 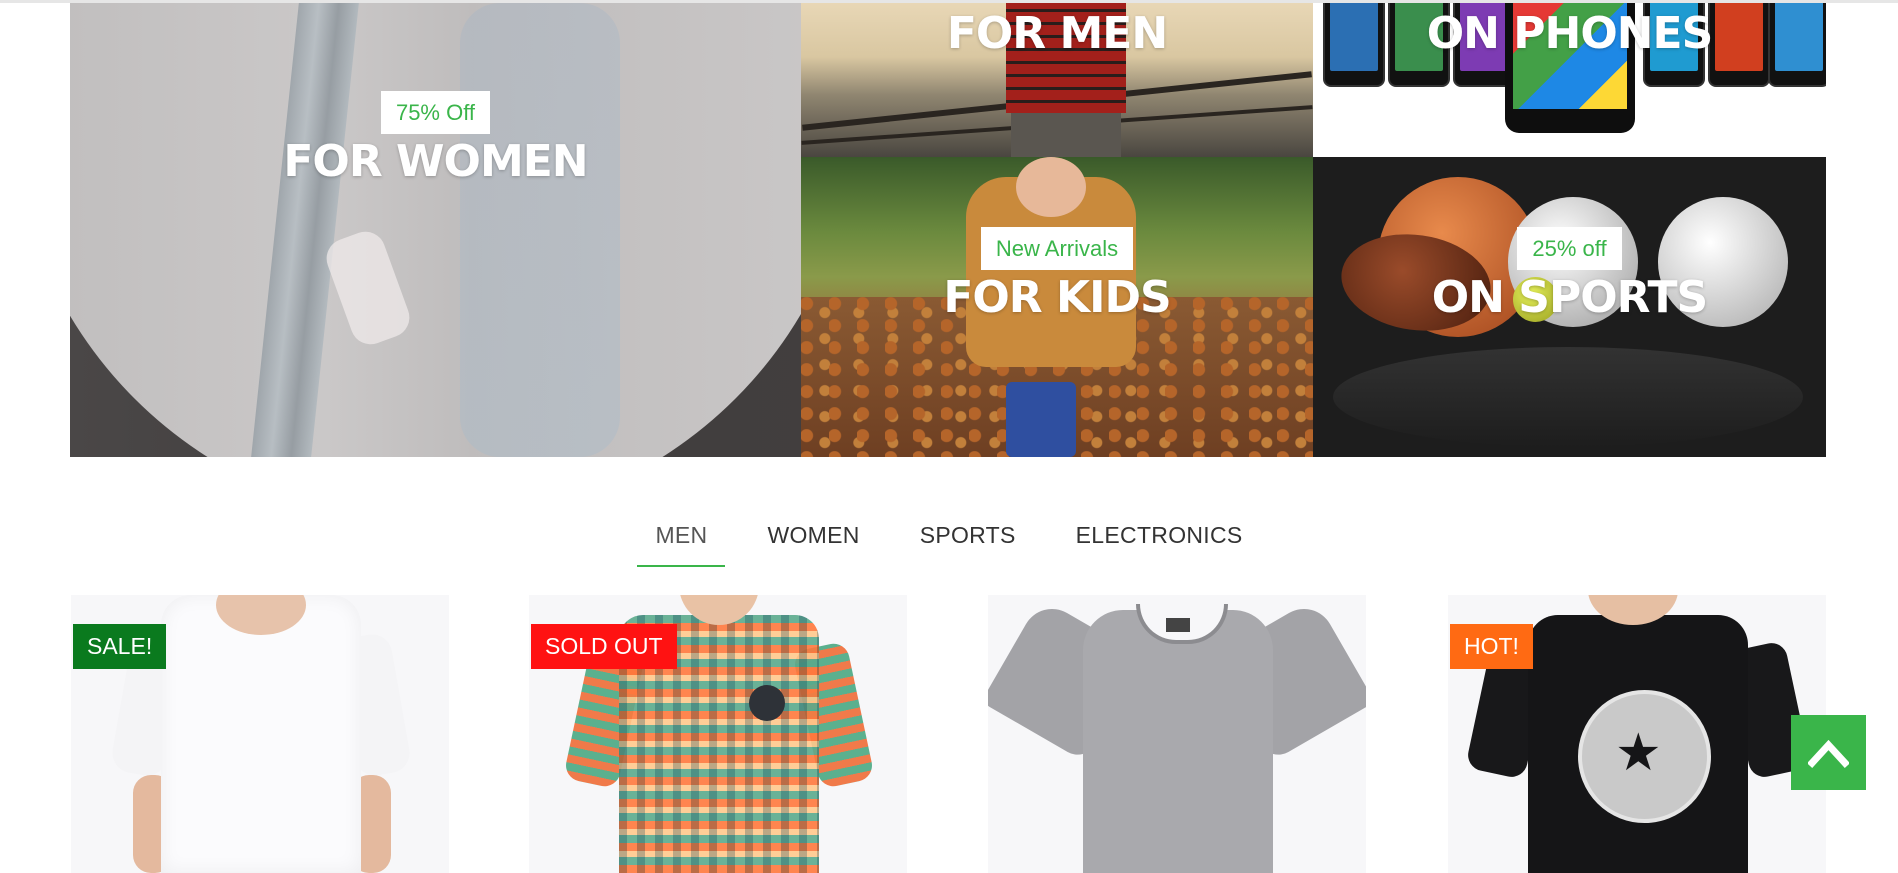 I want to click on banner-women-title: FOR WOMEN, so click(x=435, y=161).